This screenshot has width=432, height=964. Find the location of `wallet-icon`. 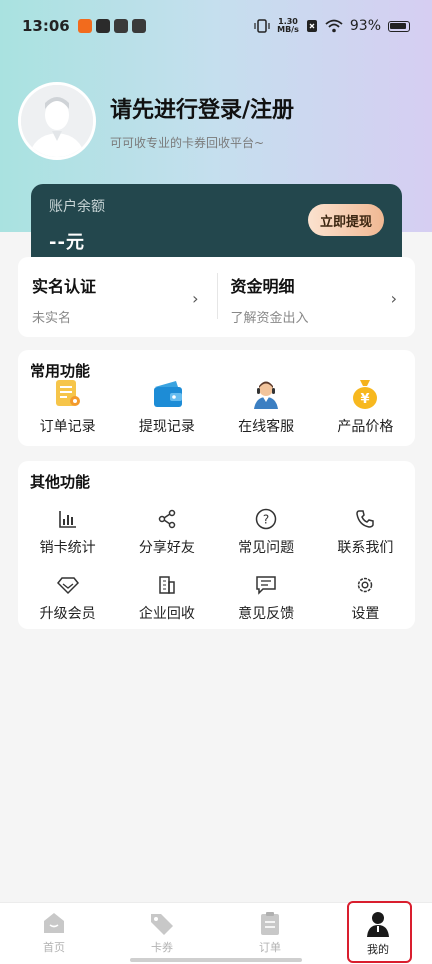

wallet-icon is located at coordinates (167, 394).